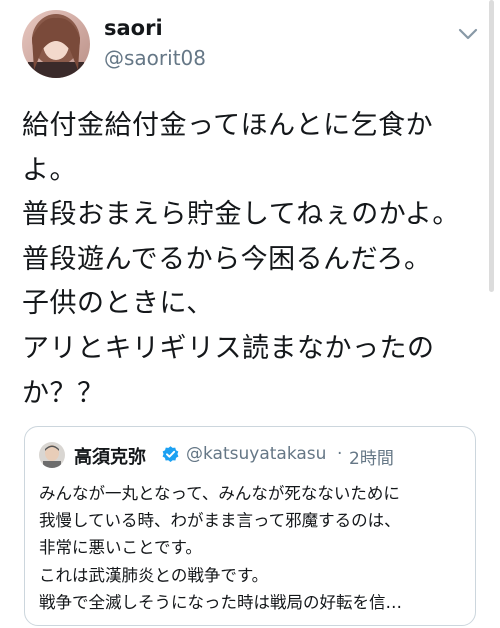 The height and width of the screenshot is (628, 500). I want to click on quoted-avatar, so click(52, 455).